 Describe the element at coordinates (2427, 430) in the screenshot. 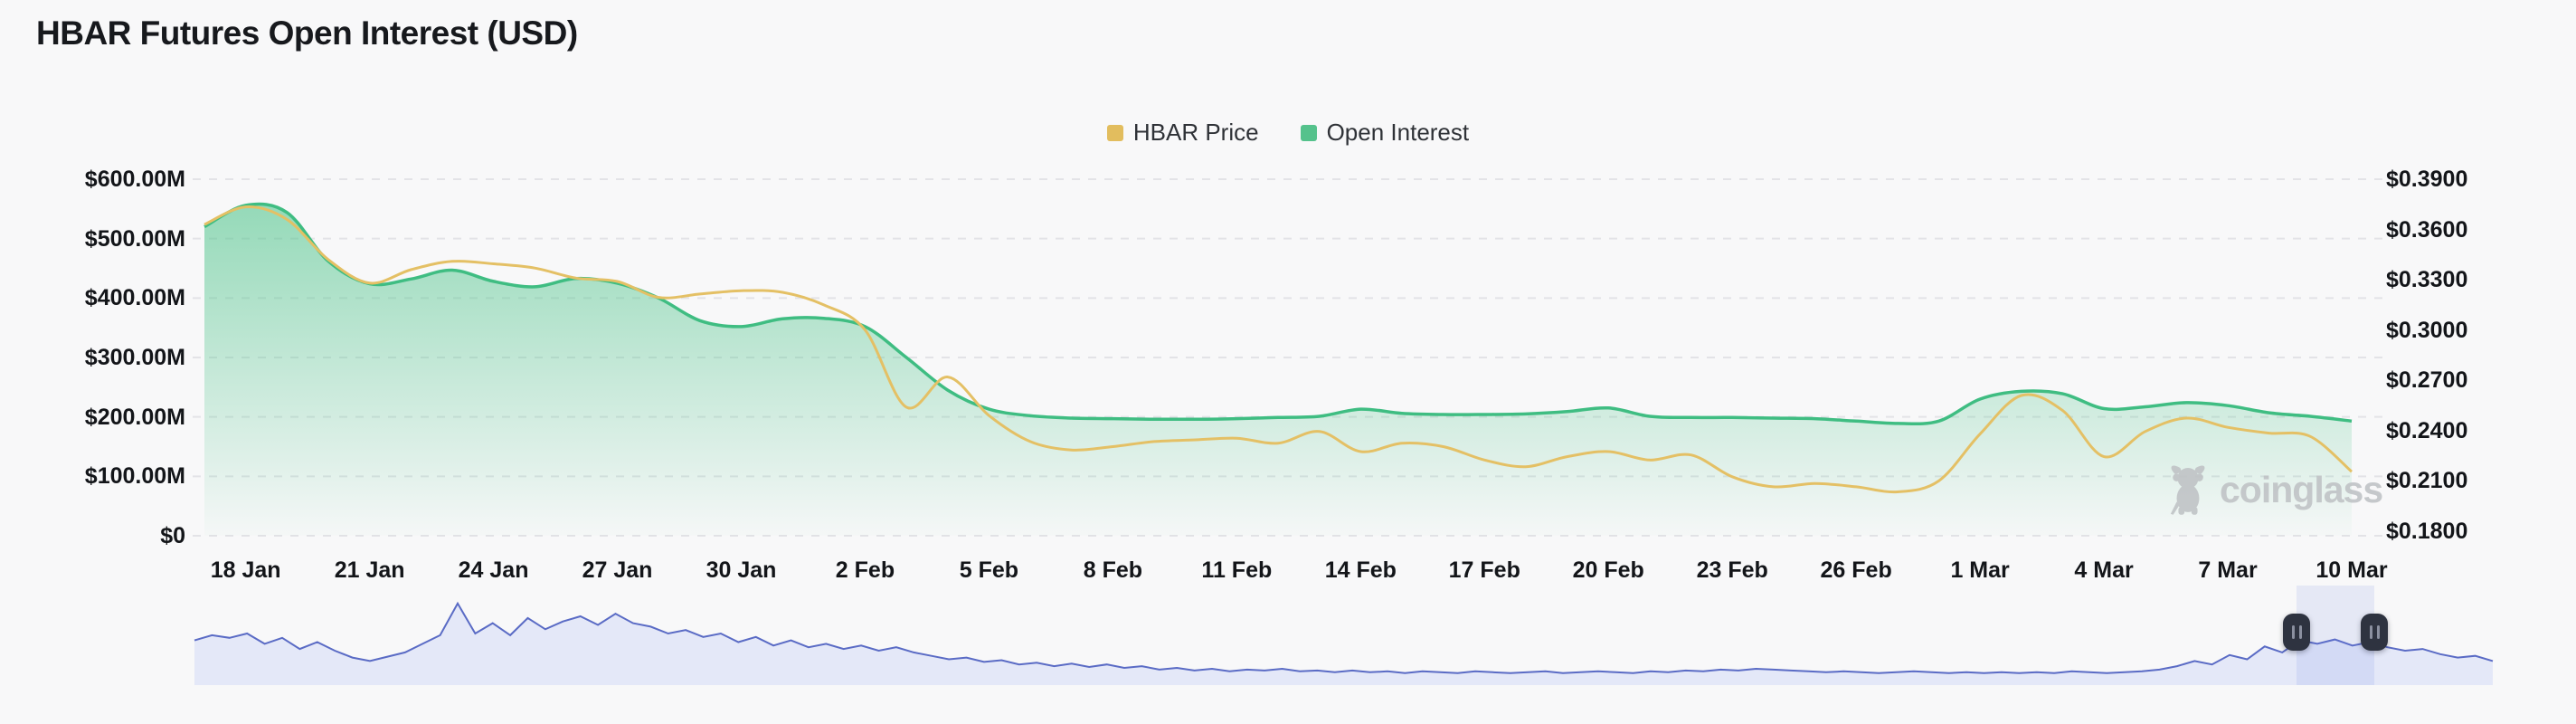

I see `right-axis-tick: $0.2400` at that location.